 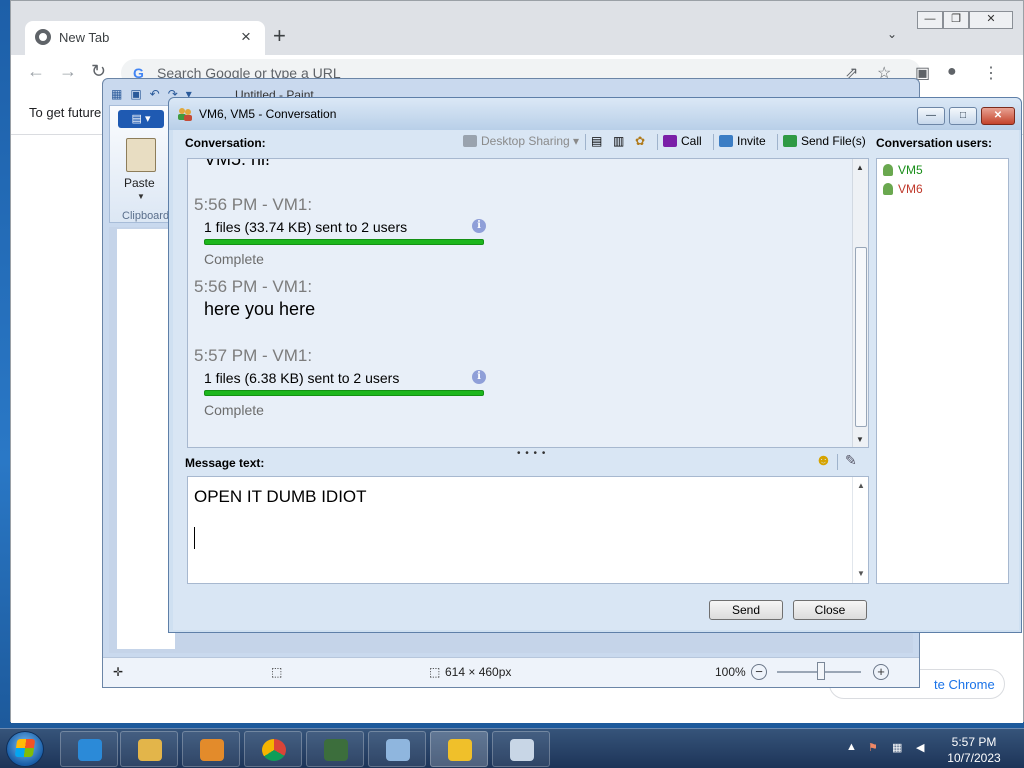 I want to click on invite-button: Invite, so click(x=742, y=141).